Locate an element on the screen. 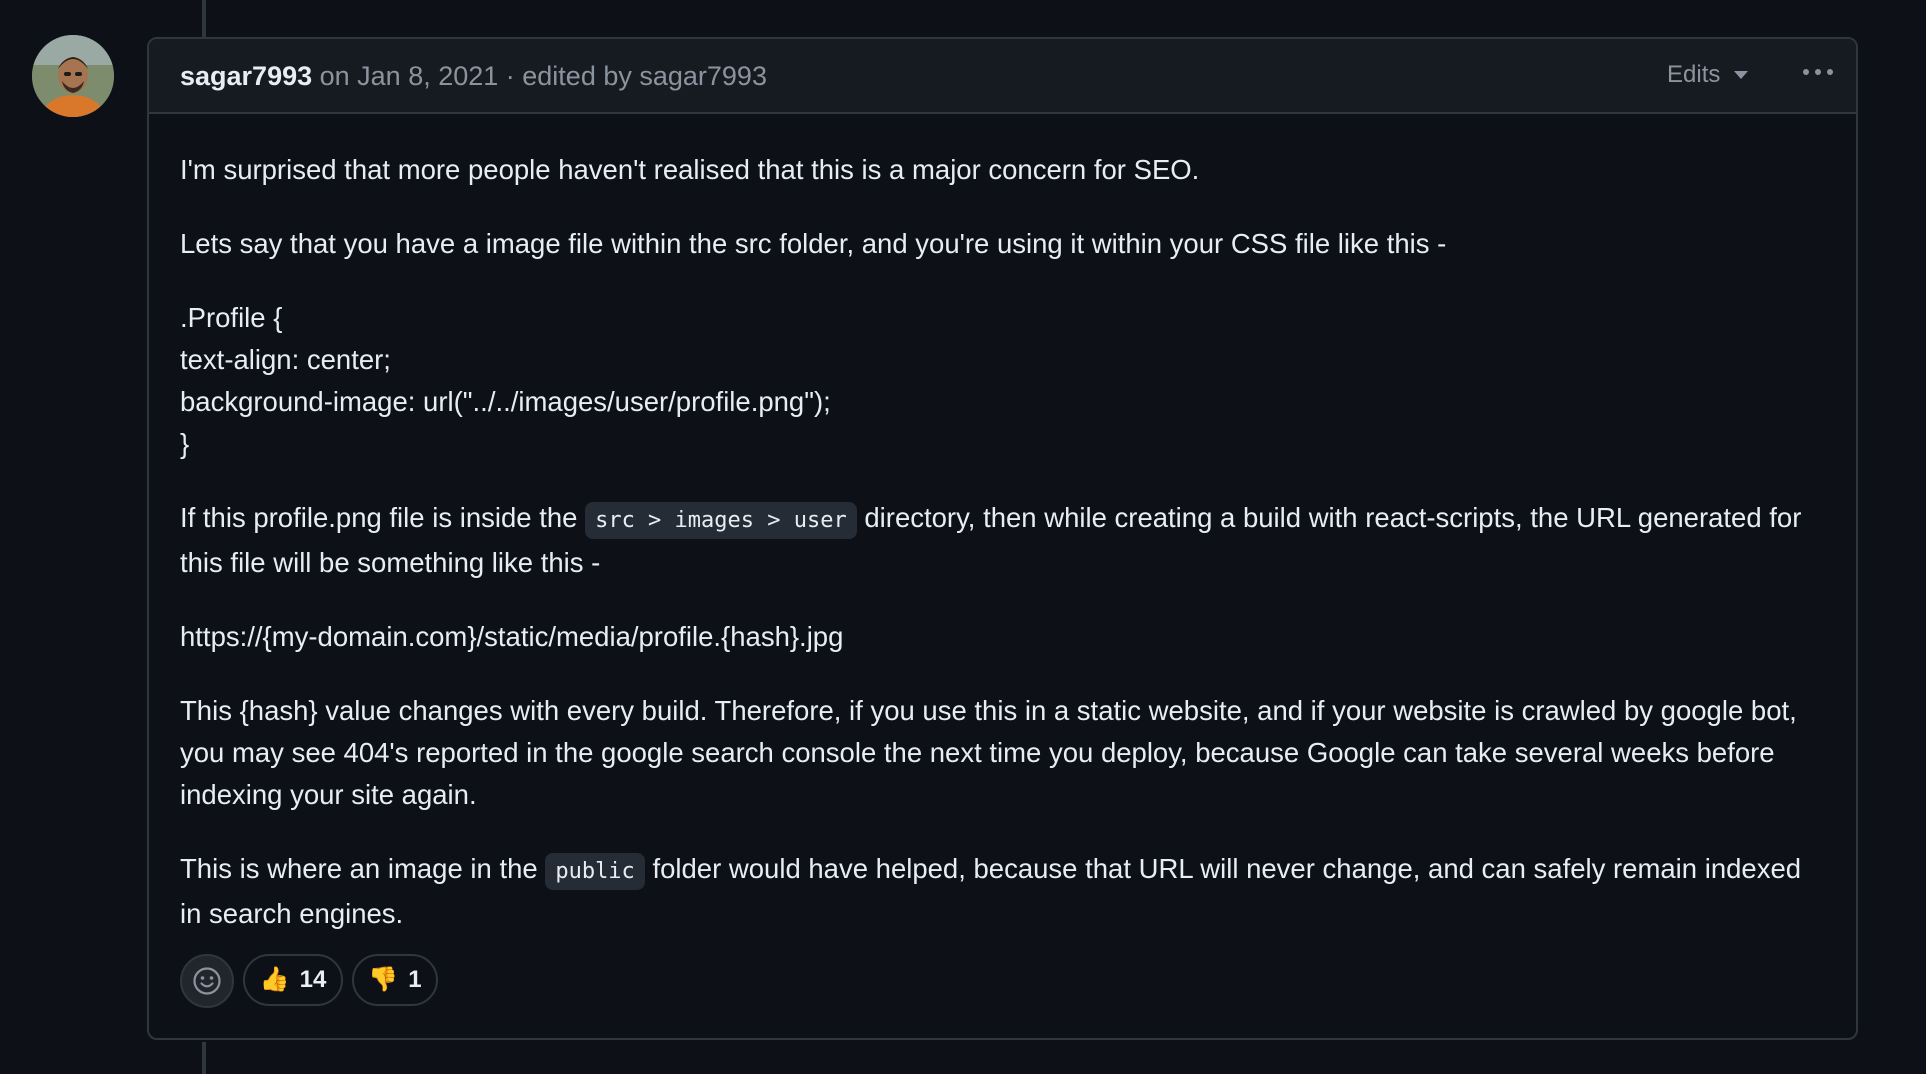 Image resolution: width=1926 pixels, height=1074 pixels. edits-label: Edits is located at coordinates (1694, 74).